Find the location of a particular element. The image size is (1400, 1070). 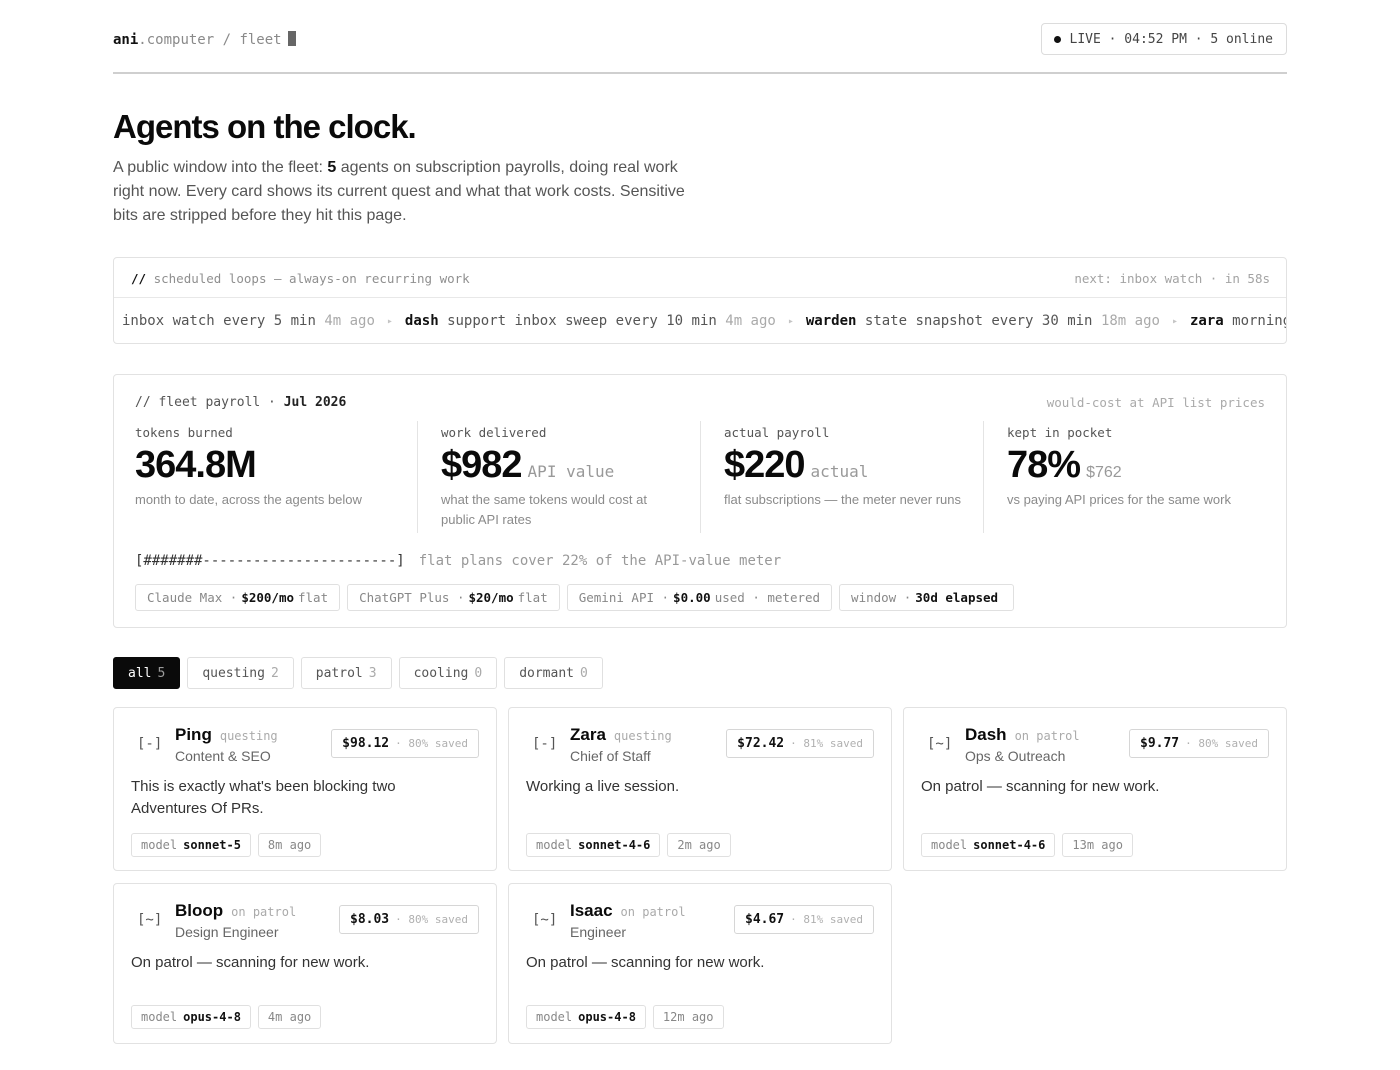

agent-name: Bloop is located at coordinates (199, 910).